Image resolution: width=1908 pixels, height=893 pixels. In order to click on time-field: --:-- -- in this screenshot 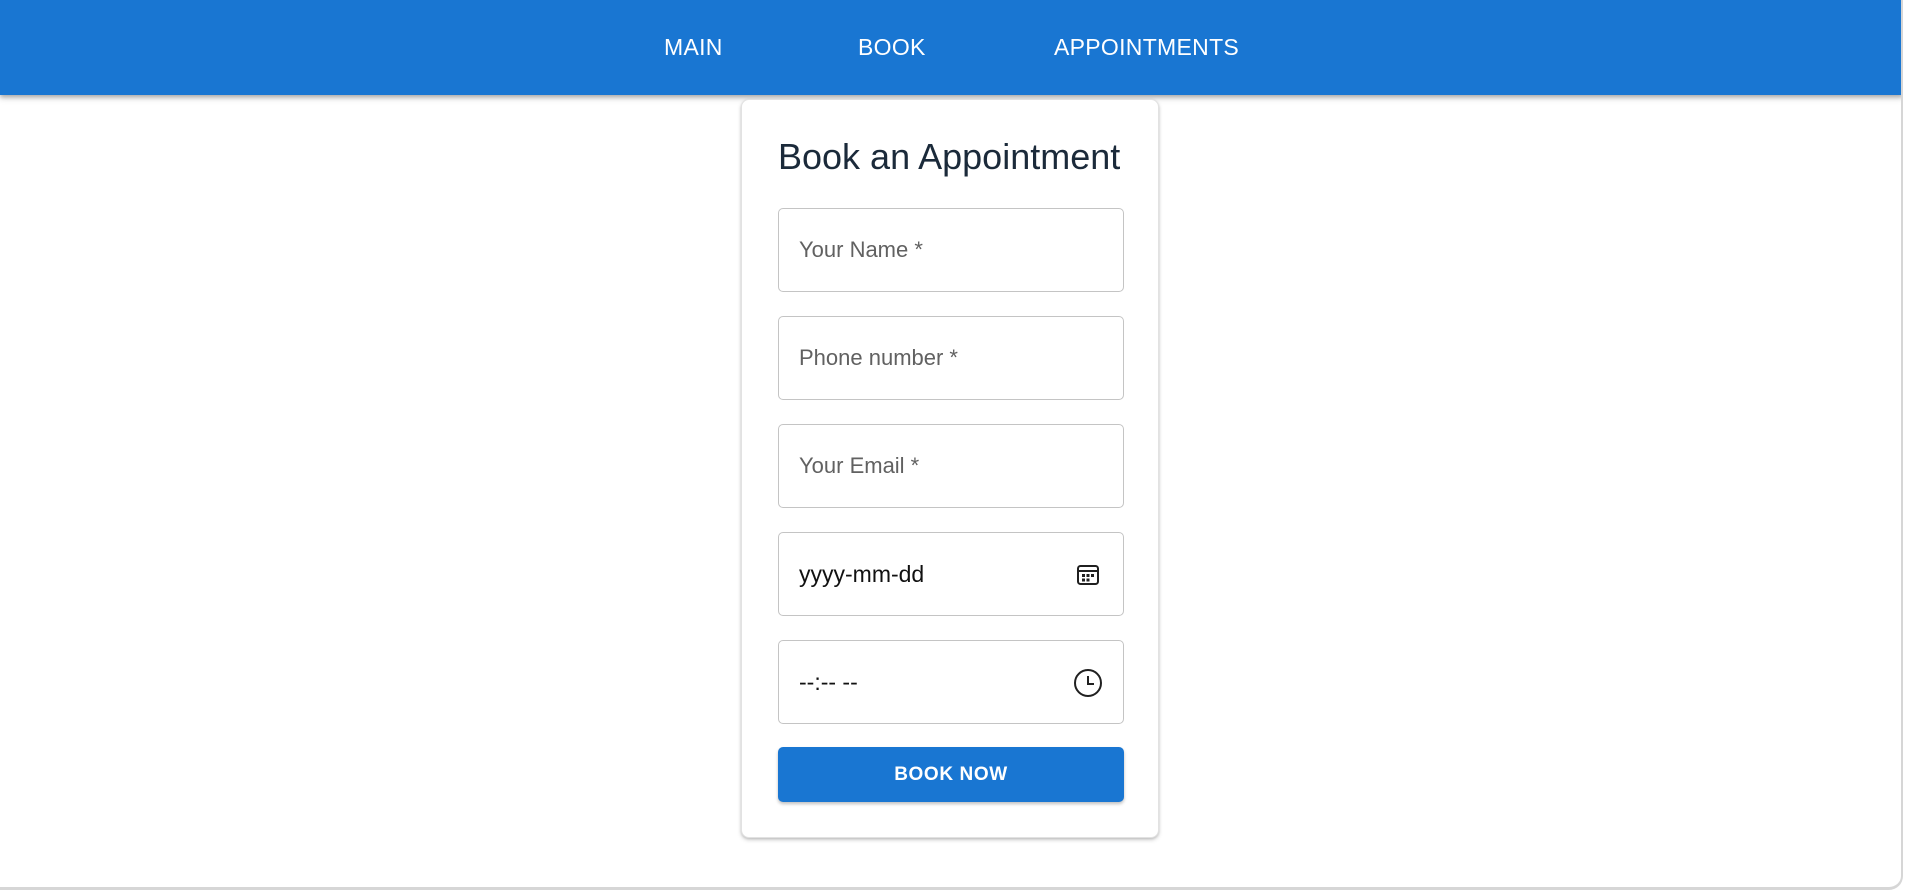, I will do `click(951, 682)`.